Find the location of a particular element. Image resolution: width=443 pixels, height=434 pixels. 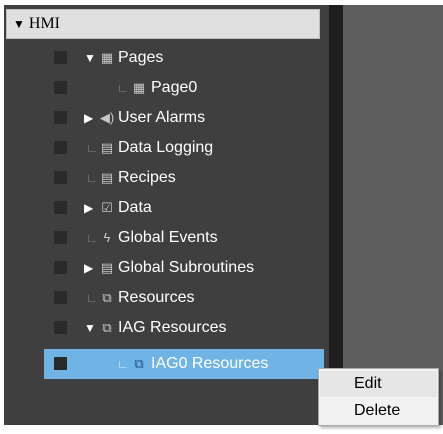

iag-resources-icon: ⧉ is located at coordinates (107, 327).